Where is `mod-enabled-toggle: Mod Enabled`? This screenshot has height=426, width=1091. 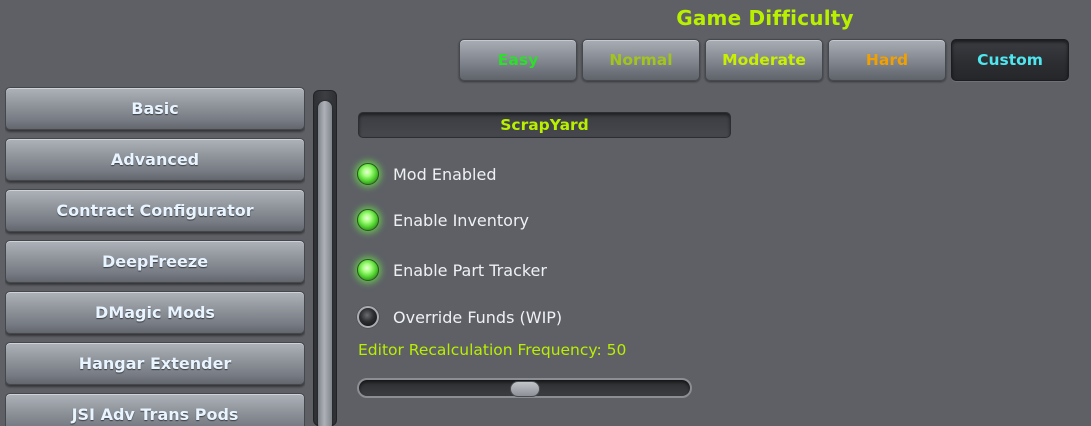
mod-enabled-toggle: Mod Enabled is located at coordinates (427, 174).